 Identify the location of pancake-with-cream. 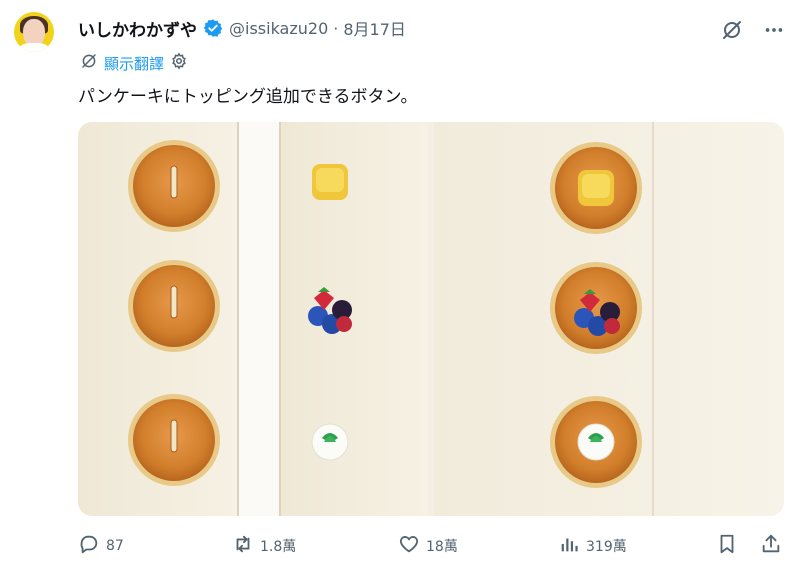
(596, 442).